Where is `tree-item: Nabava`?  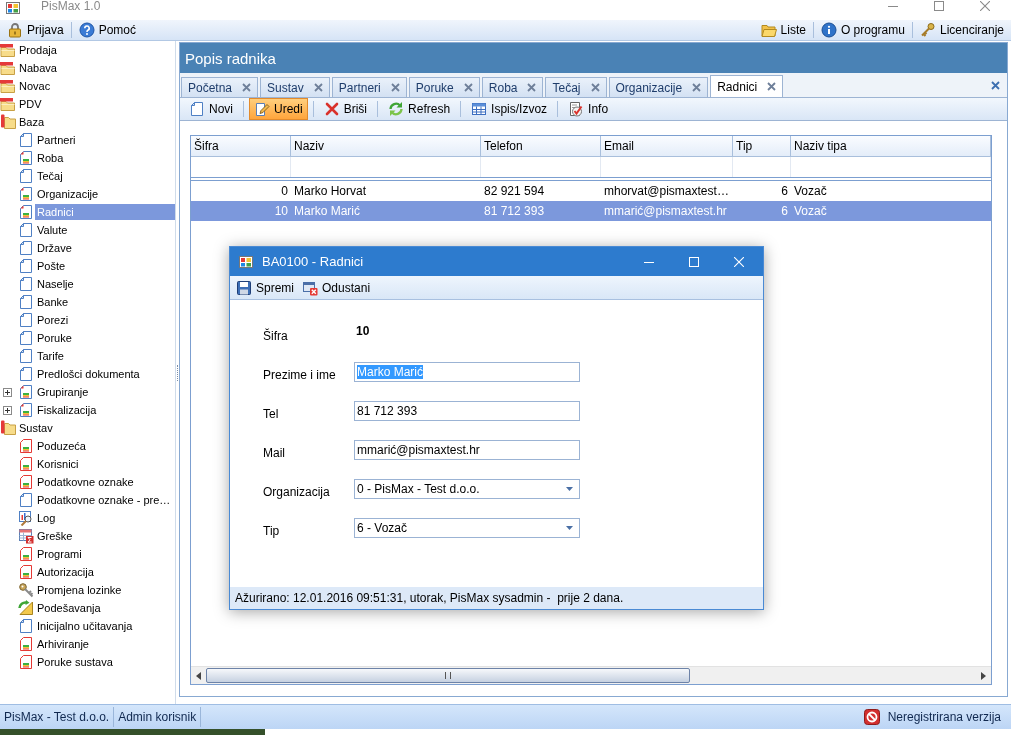 tree-item: Nabava is located at coordinates (38, 68).